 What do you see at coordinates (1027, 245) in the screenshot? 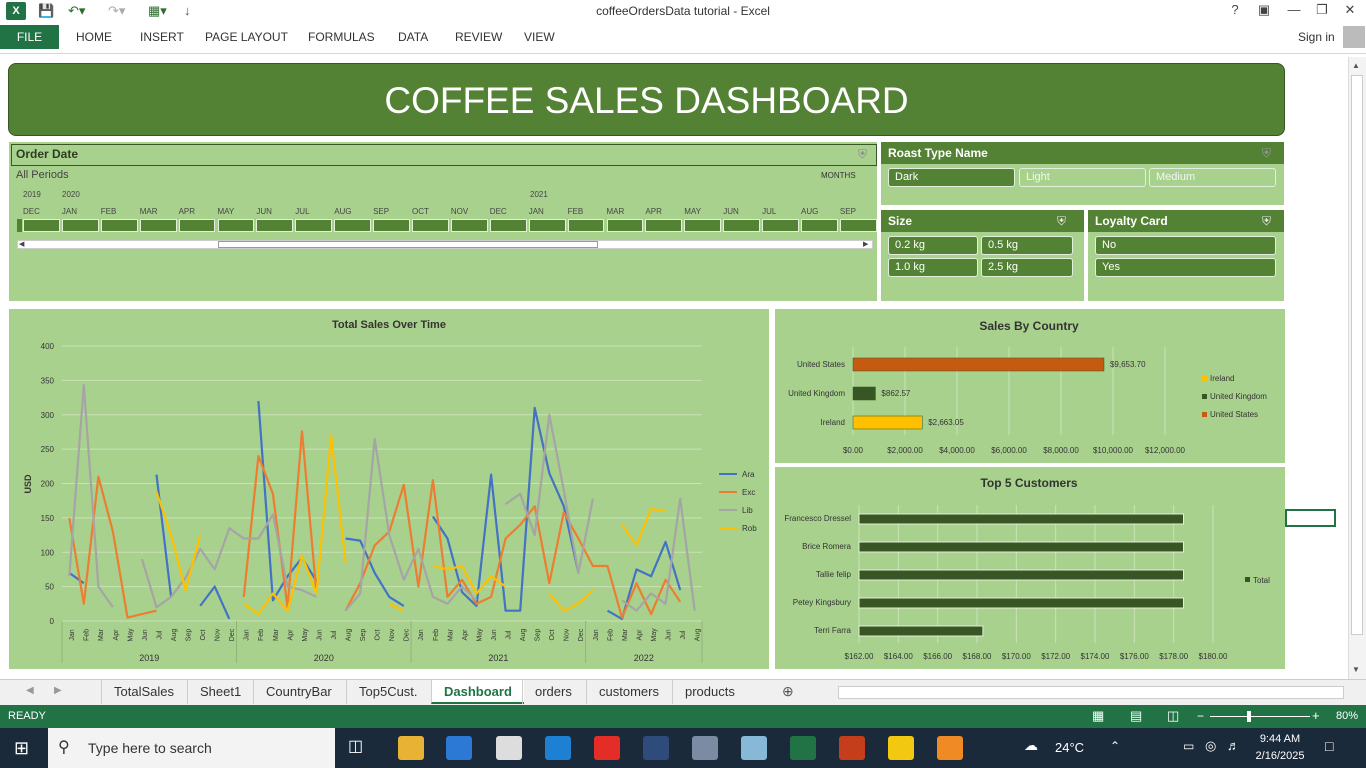
I see `size-0-5kg-button: 0.5 kg` at bounding box center [1027, 245].